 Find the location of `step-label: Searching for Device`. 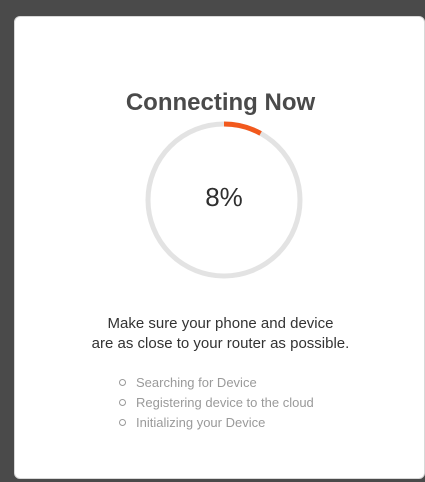

step-label: Searching for Device is located at coordinates (196, 382).